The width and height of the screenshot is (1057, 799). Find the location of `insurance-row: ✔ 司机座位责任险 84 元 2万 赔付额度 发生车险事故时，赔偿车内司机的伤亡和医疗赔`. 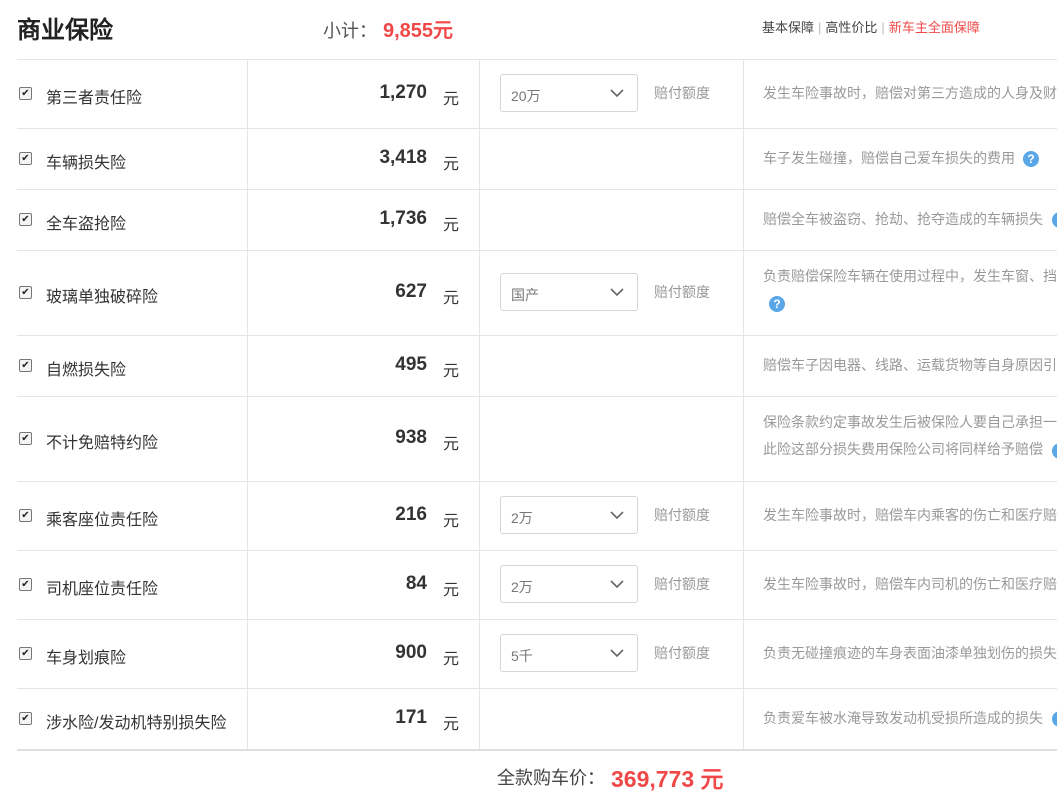

insurance-row: ✔ 司机座位责任险 84 元 2万 赔付额度 发生车险事故时，赔偿车内司机的伤亡和医疗赔 is located at coordinates (537, 585).